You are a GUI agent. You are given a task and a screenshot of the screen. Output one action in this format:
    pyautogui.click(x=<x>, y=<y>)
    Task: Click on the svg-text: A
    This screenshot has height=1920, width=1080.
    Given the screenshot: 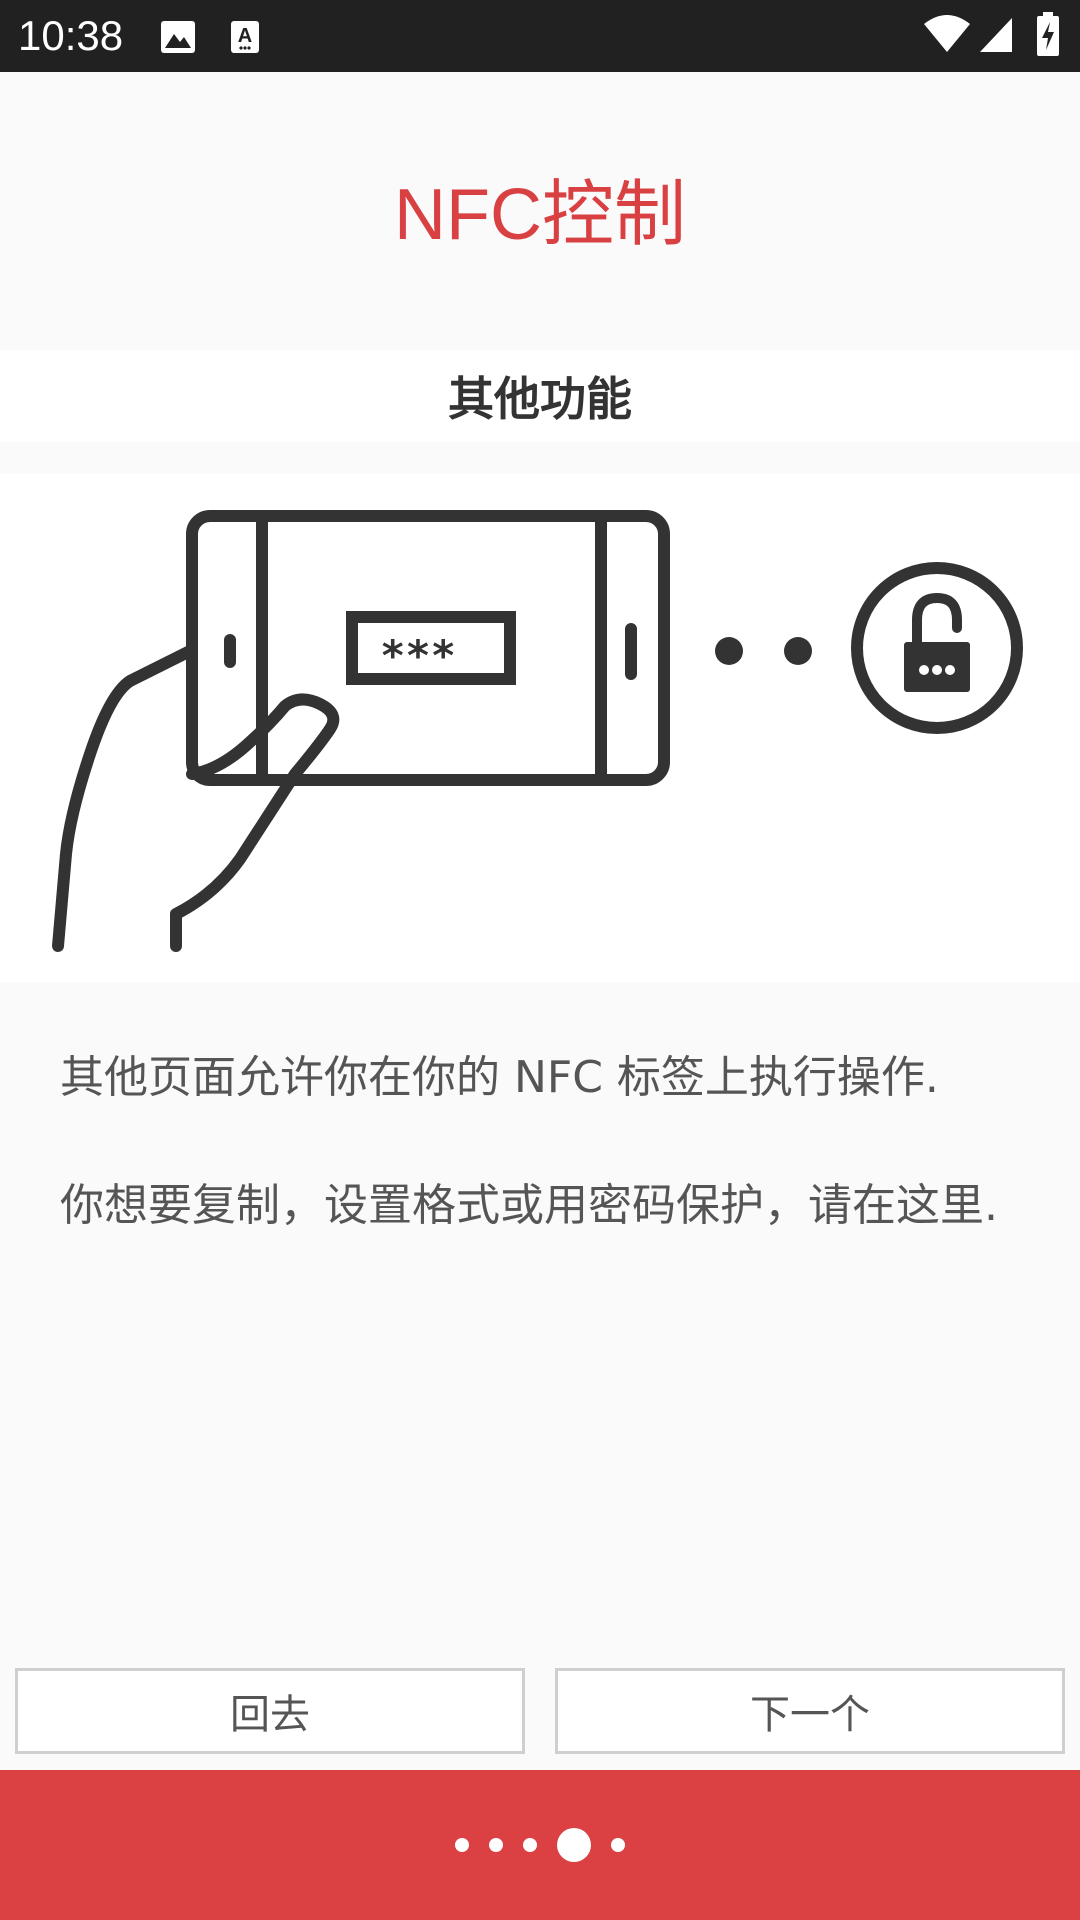 What is the action you would take?
    pyautogui.click(x=245, y=36)
    